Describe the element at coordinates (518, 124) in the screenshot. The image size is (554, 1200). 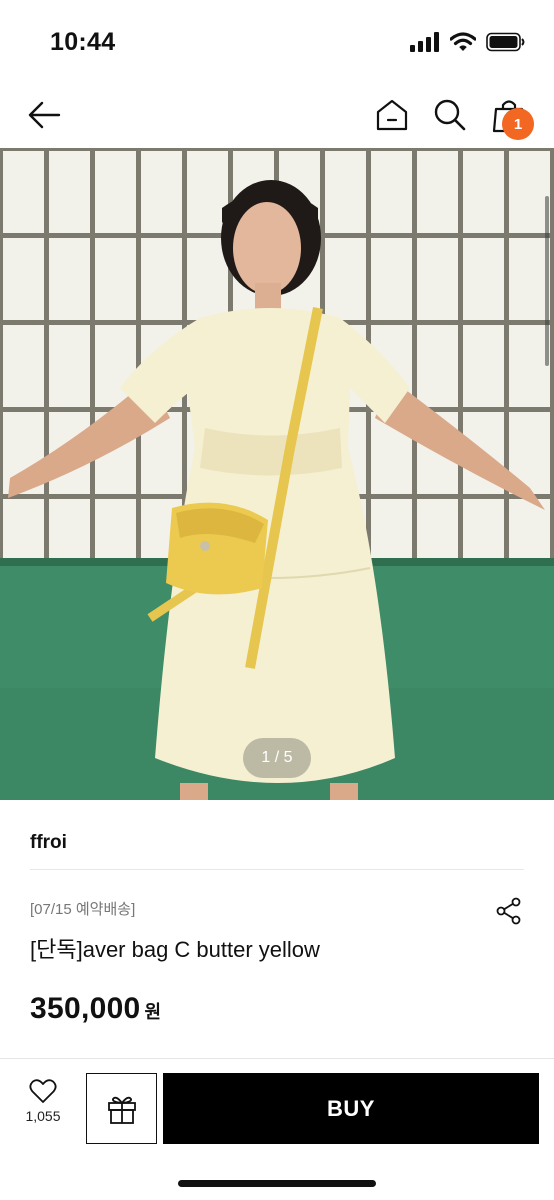
I see `cart-count-badge: 1` at that location.